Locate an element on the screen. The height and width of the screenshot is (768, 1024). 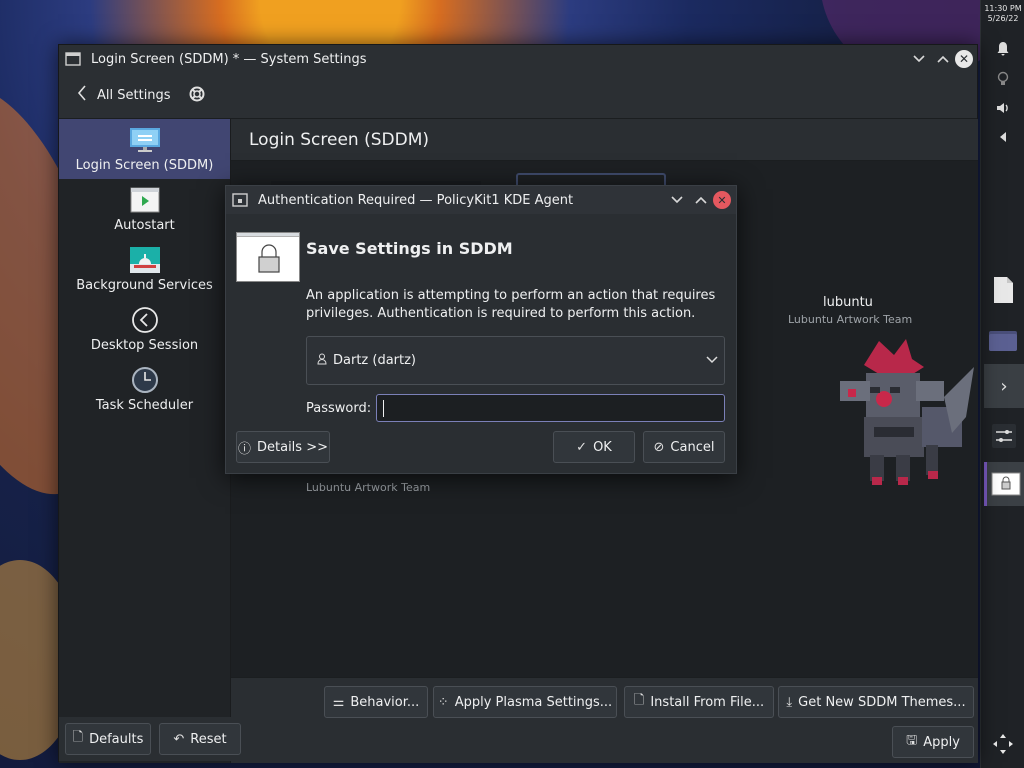
theme-name: lubuntu is located at coordinates (848, 302).